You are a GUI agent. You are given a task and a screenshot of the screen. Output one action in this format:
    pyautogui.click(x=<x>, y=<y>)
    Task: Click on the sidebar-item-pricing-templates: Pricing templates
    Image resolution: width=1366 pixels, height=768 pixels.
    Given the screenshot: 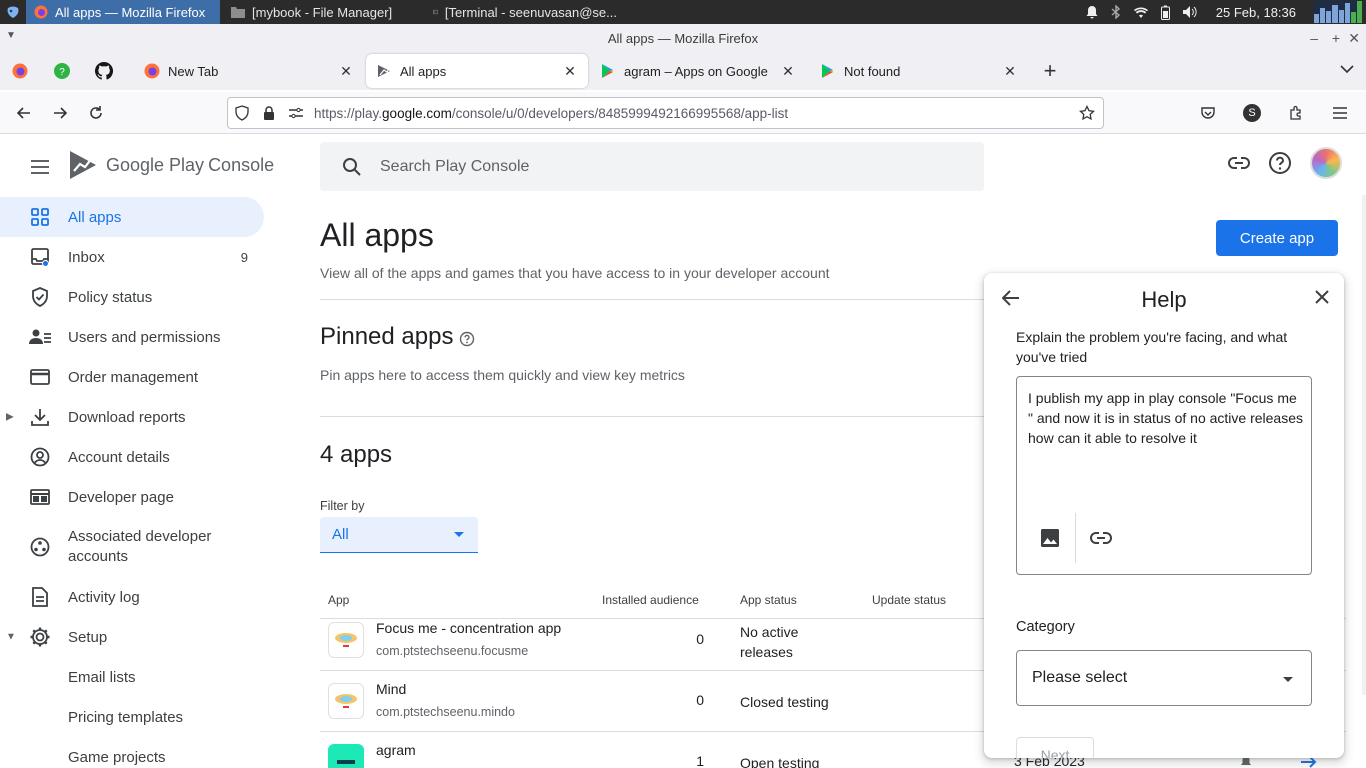 What is the action you would take?
    pyautogui.click(x=135, y=717)
    